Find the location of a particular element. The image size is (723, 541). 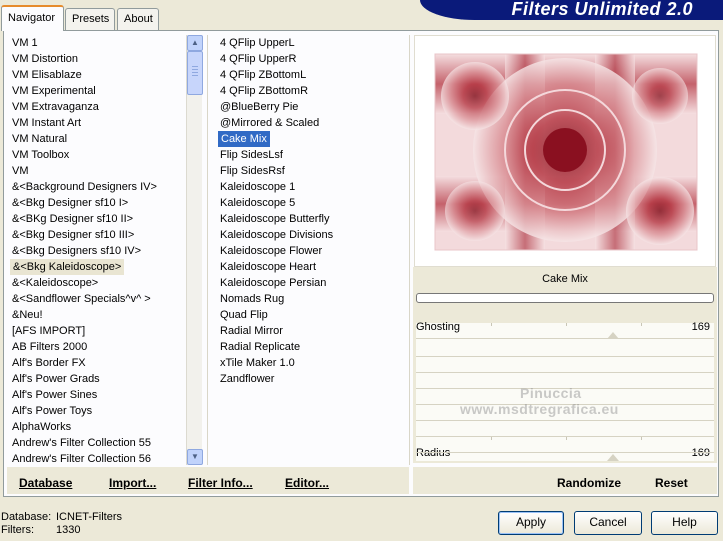

filter-item: 4 QFlip UpperR is located at coordinates (313, 59).